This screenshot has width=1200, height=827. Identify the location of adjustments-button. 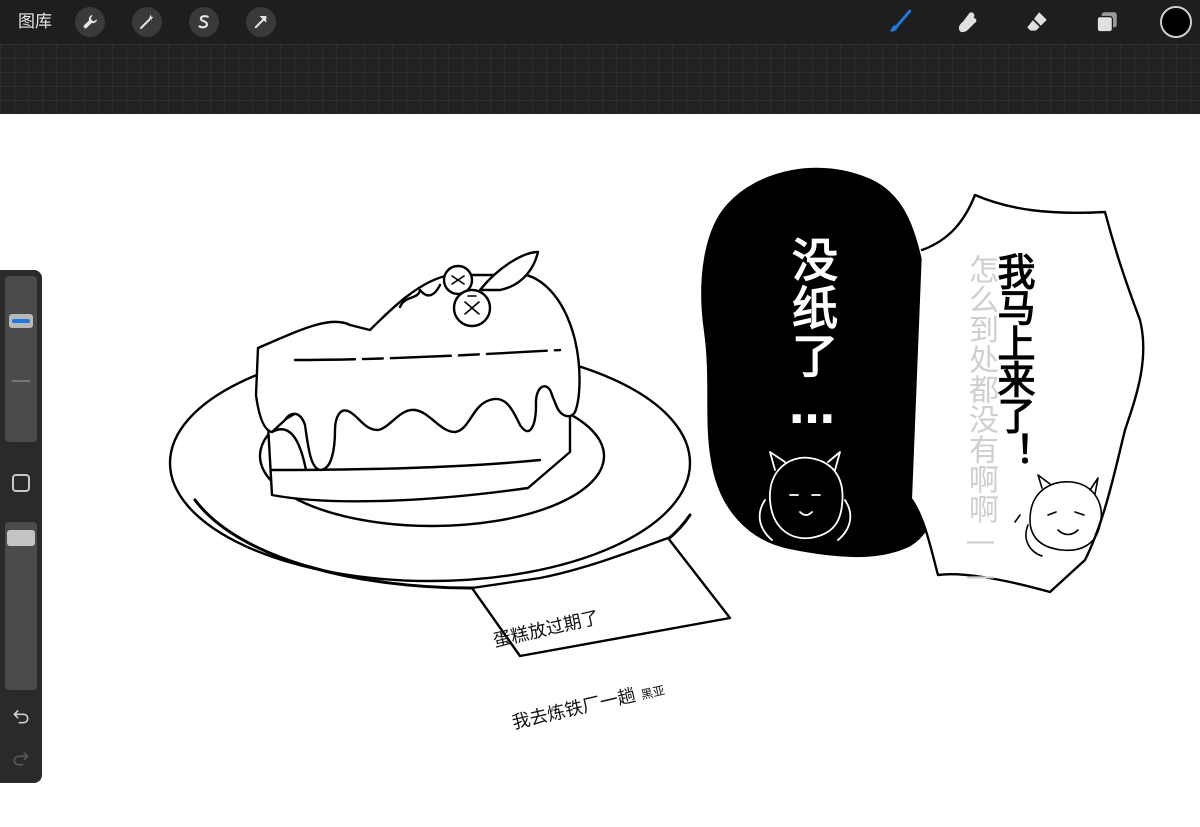
(147, 22).